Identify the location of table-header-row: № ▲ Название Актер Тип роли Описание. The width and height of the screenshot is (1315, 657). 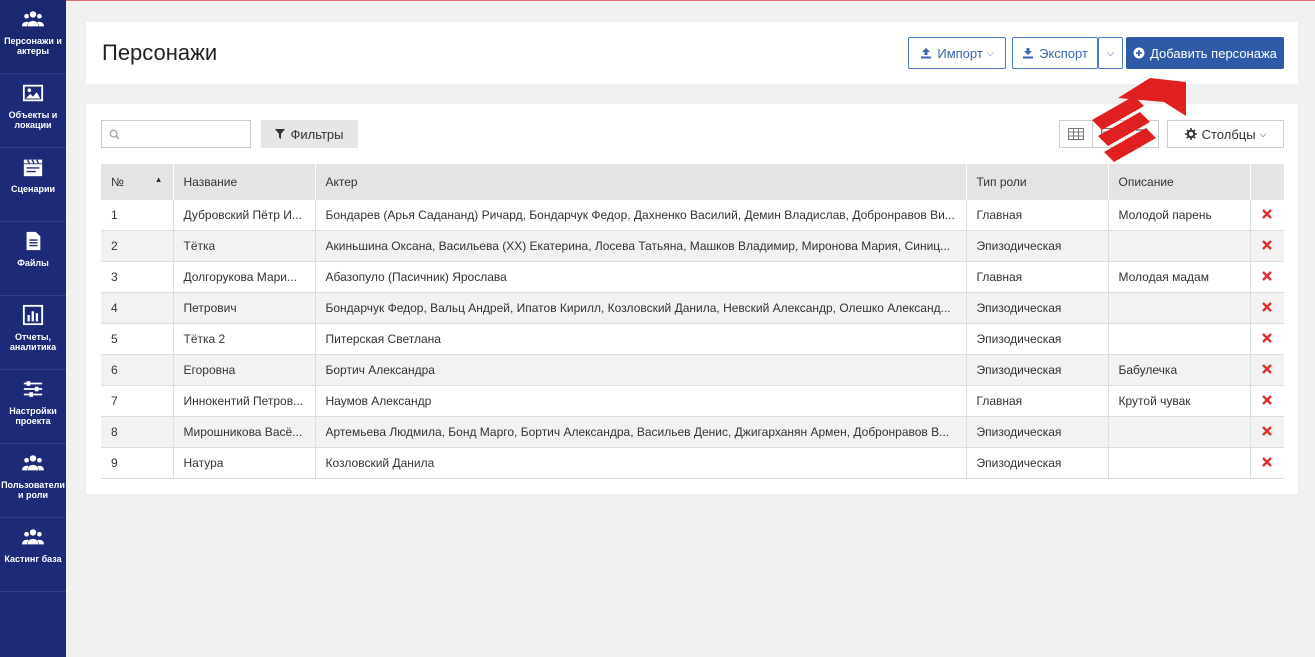
(693, 182).